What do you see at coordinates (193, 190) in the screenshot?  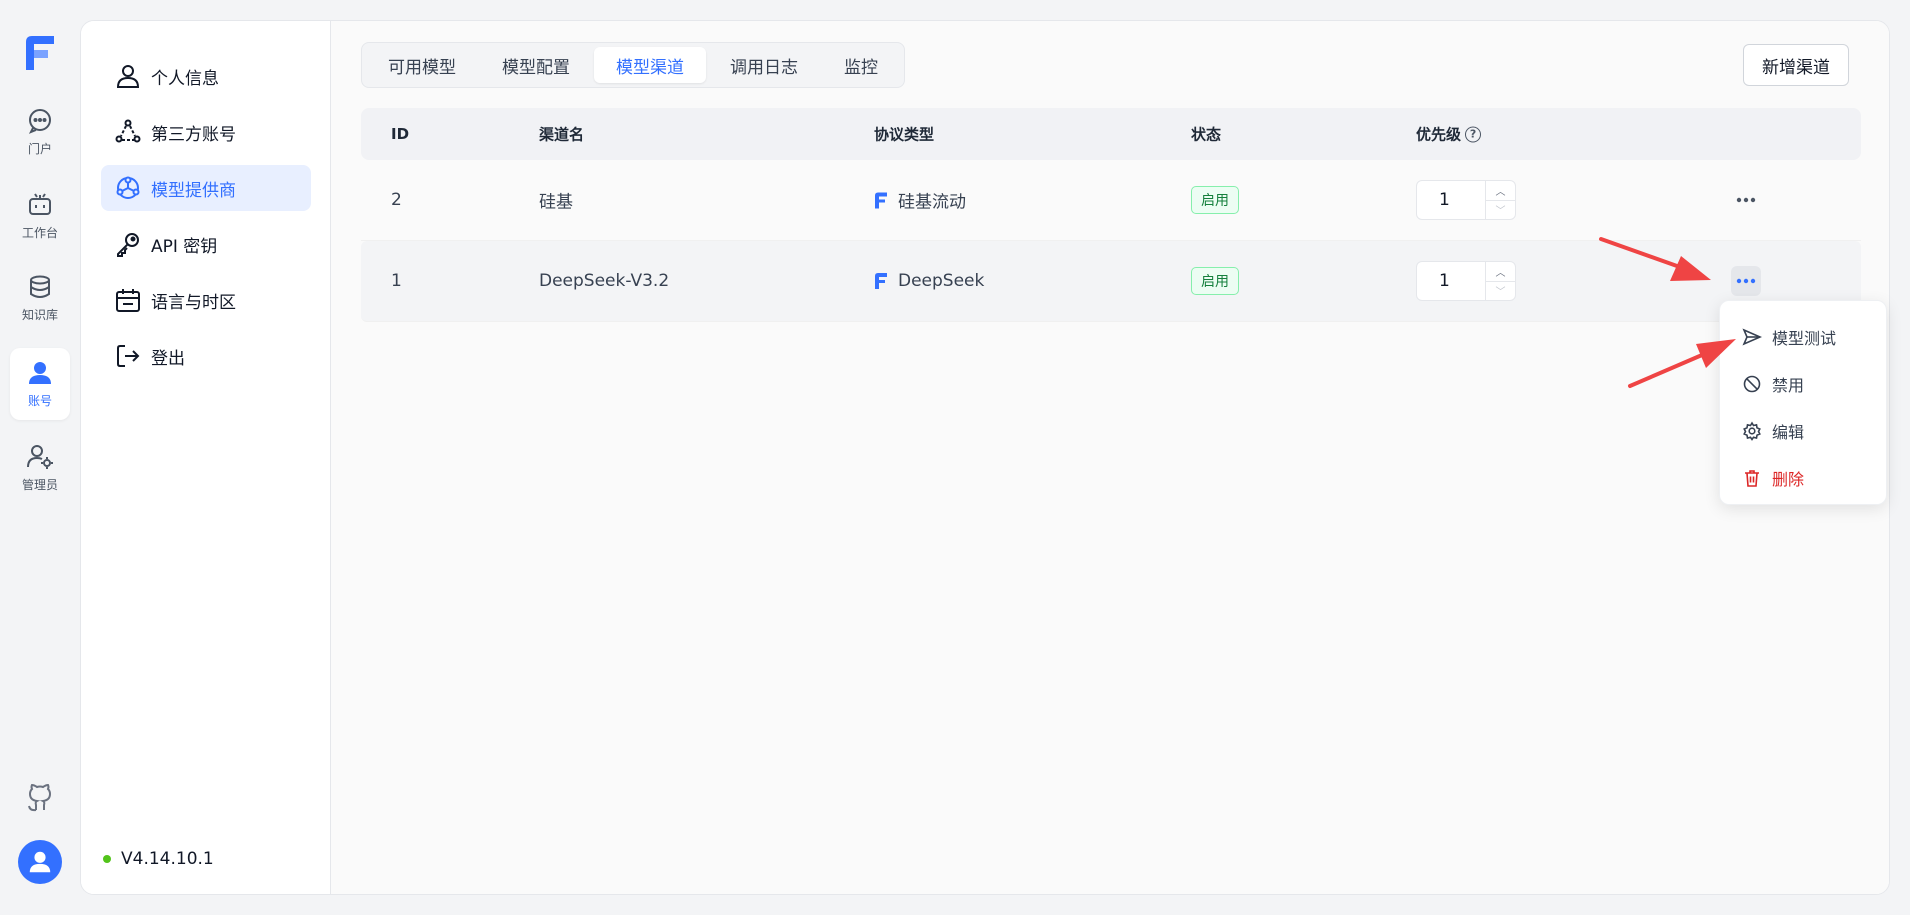 I see `sidebar-item-label: 模型提供商` at bounding box center [193, 190].